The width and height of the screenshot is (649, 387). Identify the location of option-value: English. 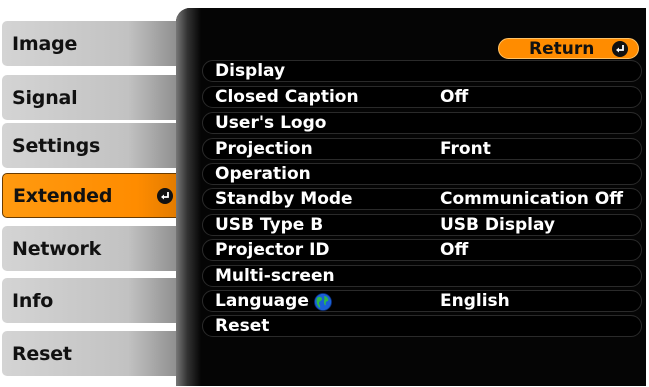
(475, 301).